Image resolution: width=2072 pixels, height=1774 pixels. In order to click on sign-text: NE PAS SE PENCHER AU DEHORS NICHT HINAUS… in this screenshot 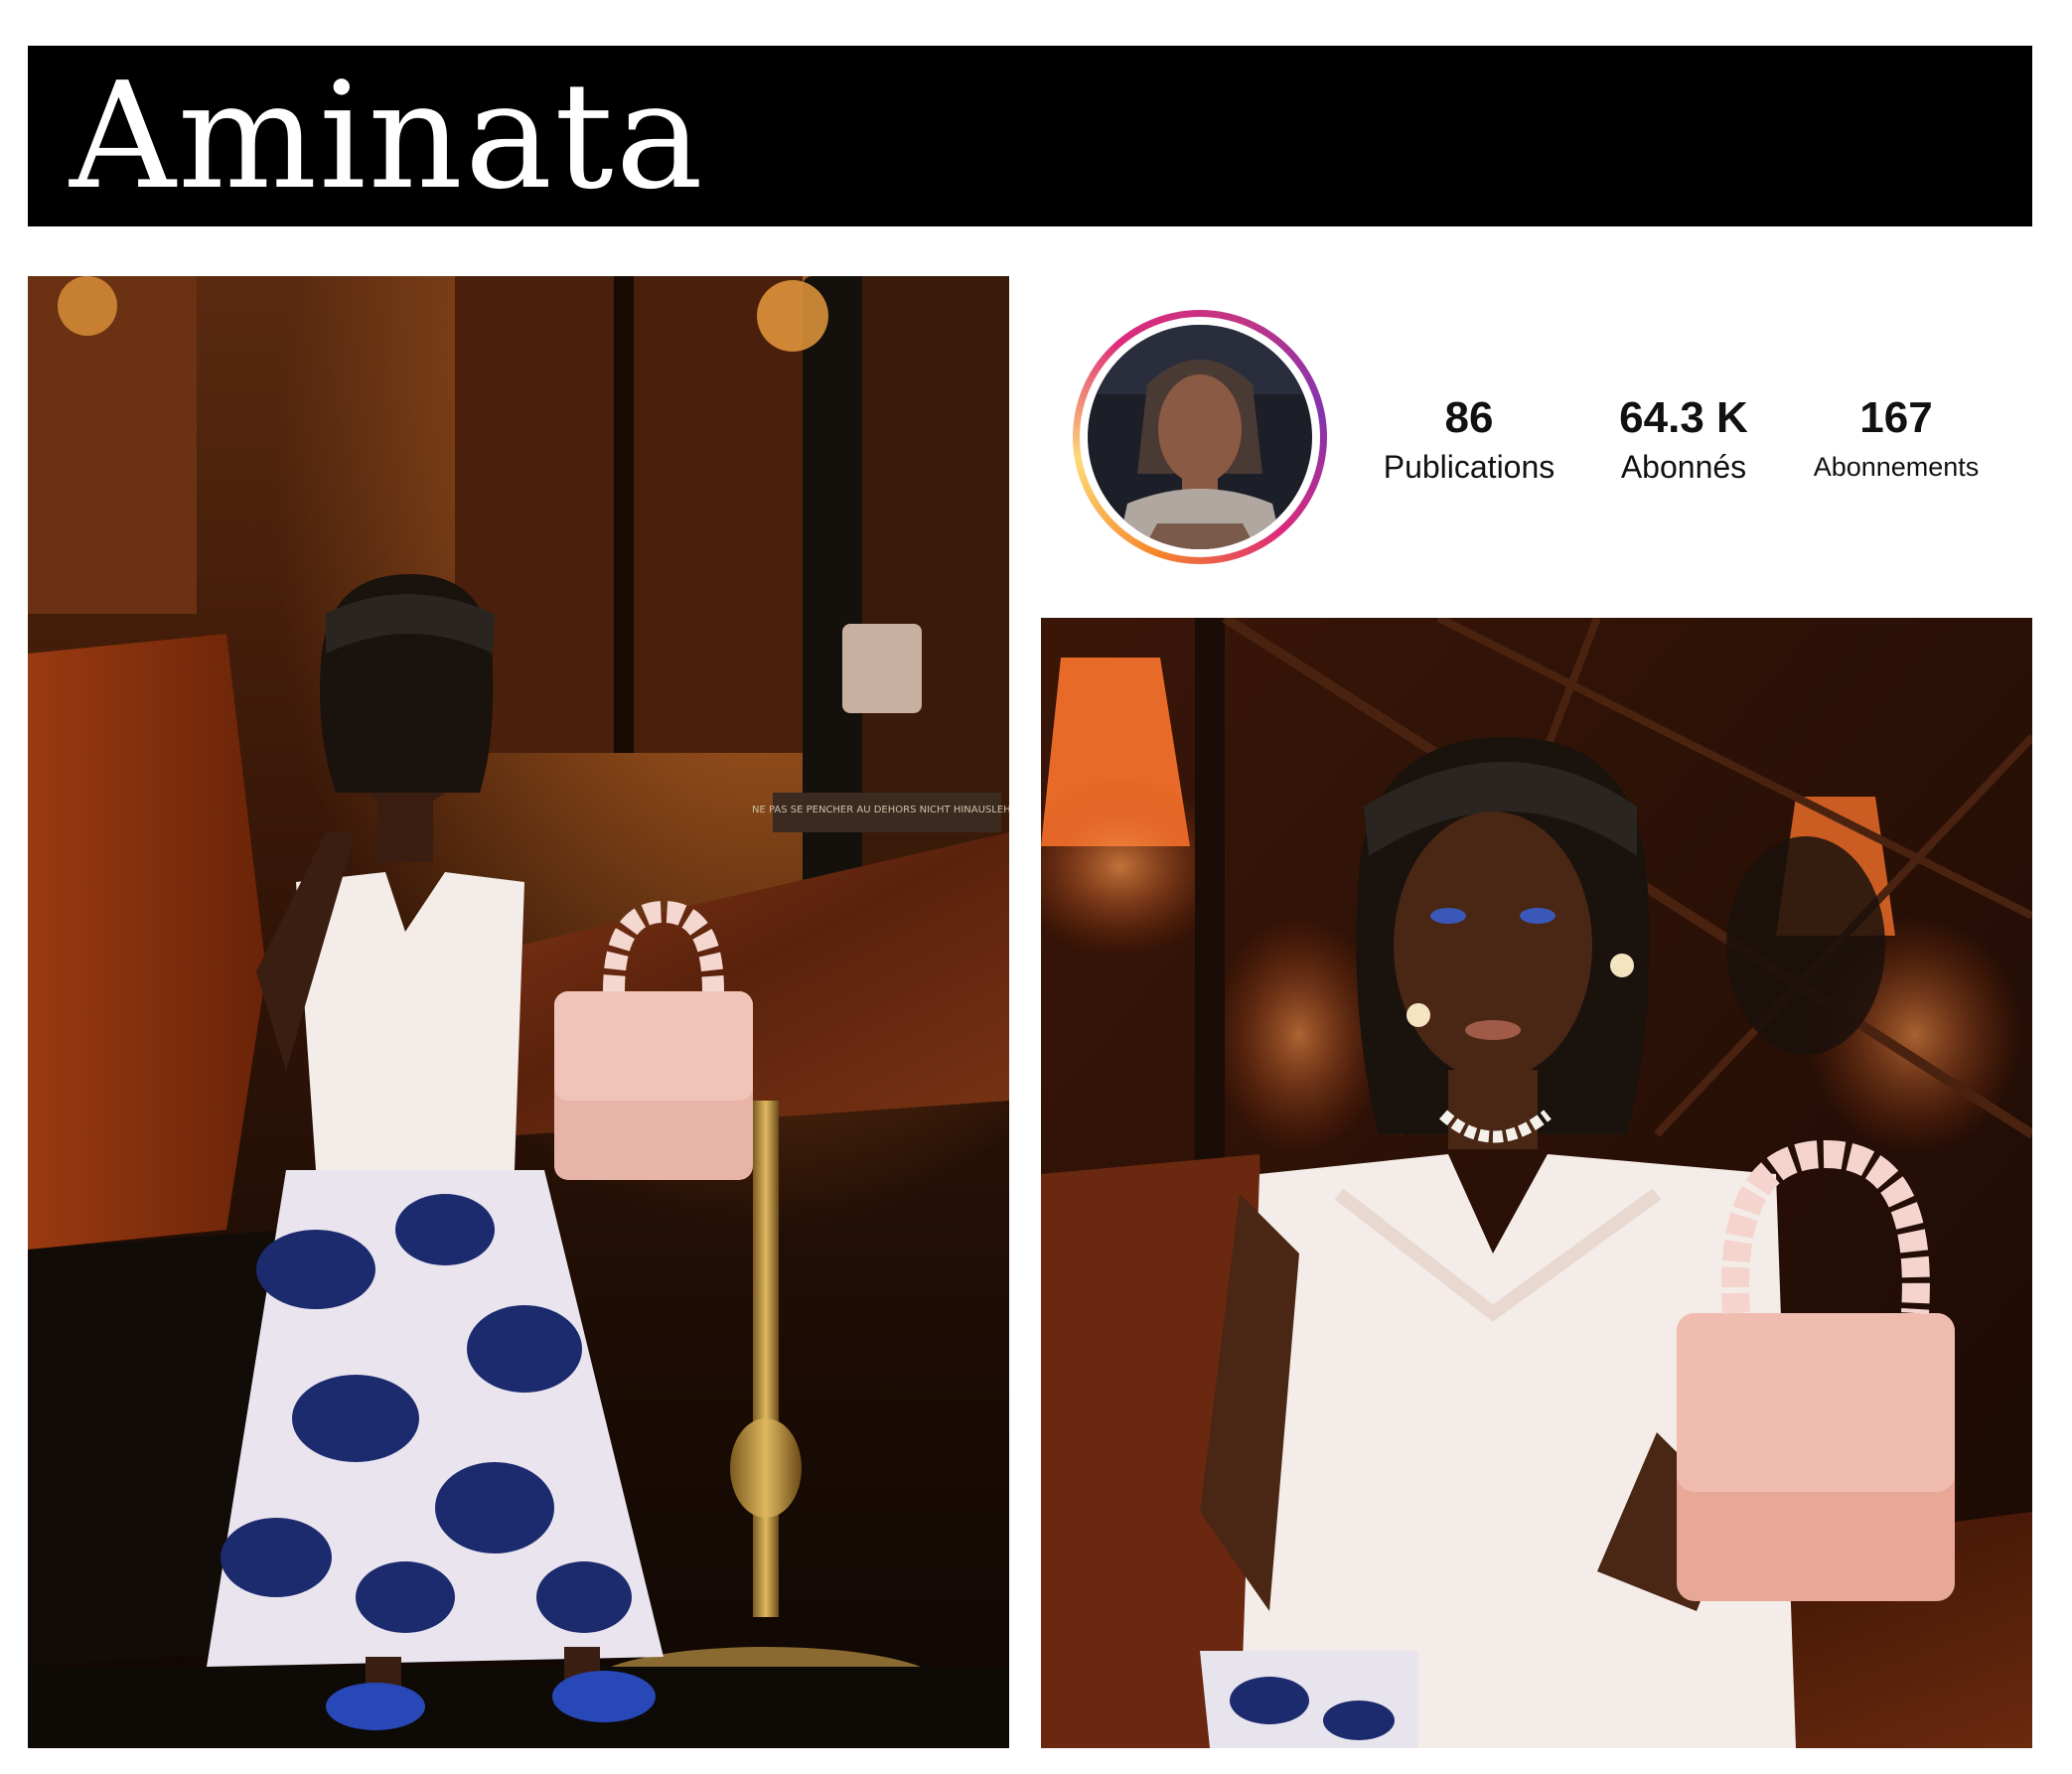, I will do `click(881, 810)`.